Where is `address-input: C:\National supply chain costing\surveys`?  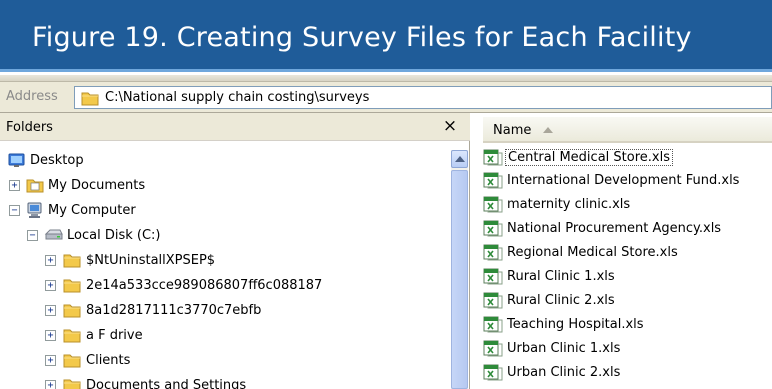 address-input: C:\National supply chain costing\surveys is located at coordinates (423, 97).